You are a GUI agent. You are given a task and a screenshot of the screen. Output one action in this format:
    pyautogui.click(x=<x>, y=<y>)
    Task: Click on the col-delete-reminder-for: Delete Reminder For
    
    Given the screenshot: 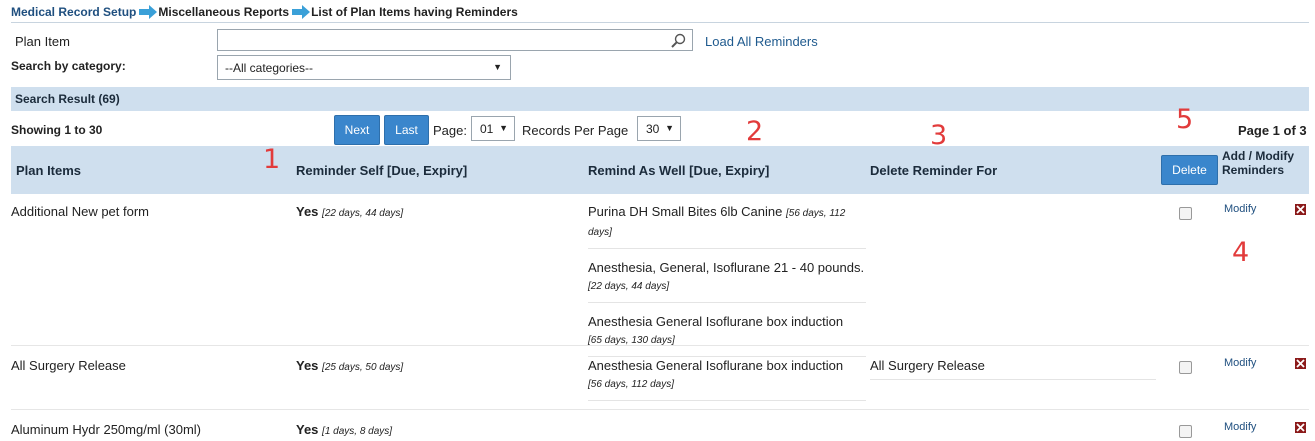 What is the action you would take?
    pyautogui.click(x=934, y=170)
    